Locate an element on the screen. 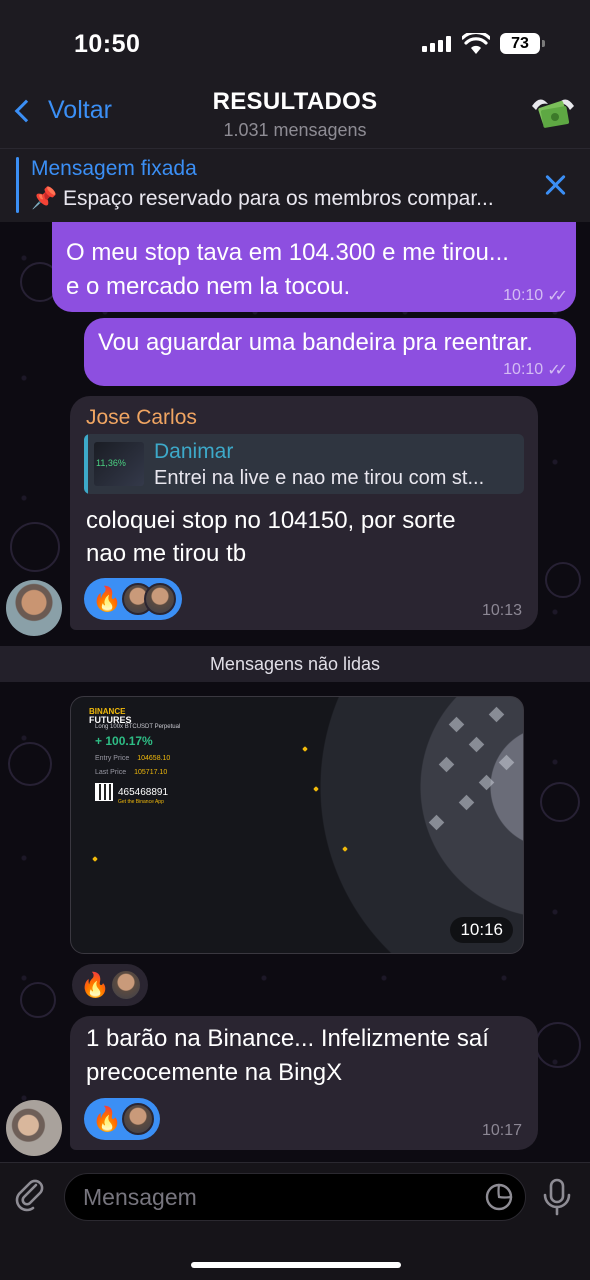 This screenshot has width=590, height=1280. message-meta: 10:17 is located at coordinates (502, 1131).